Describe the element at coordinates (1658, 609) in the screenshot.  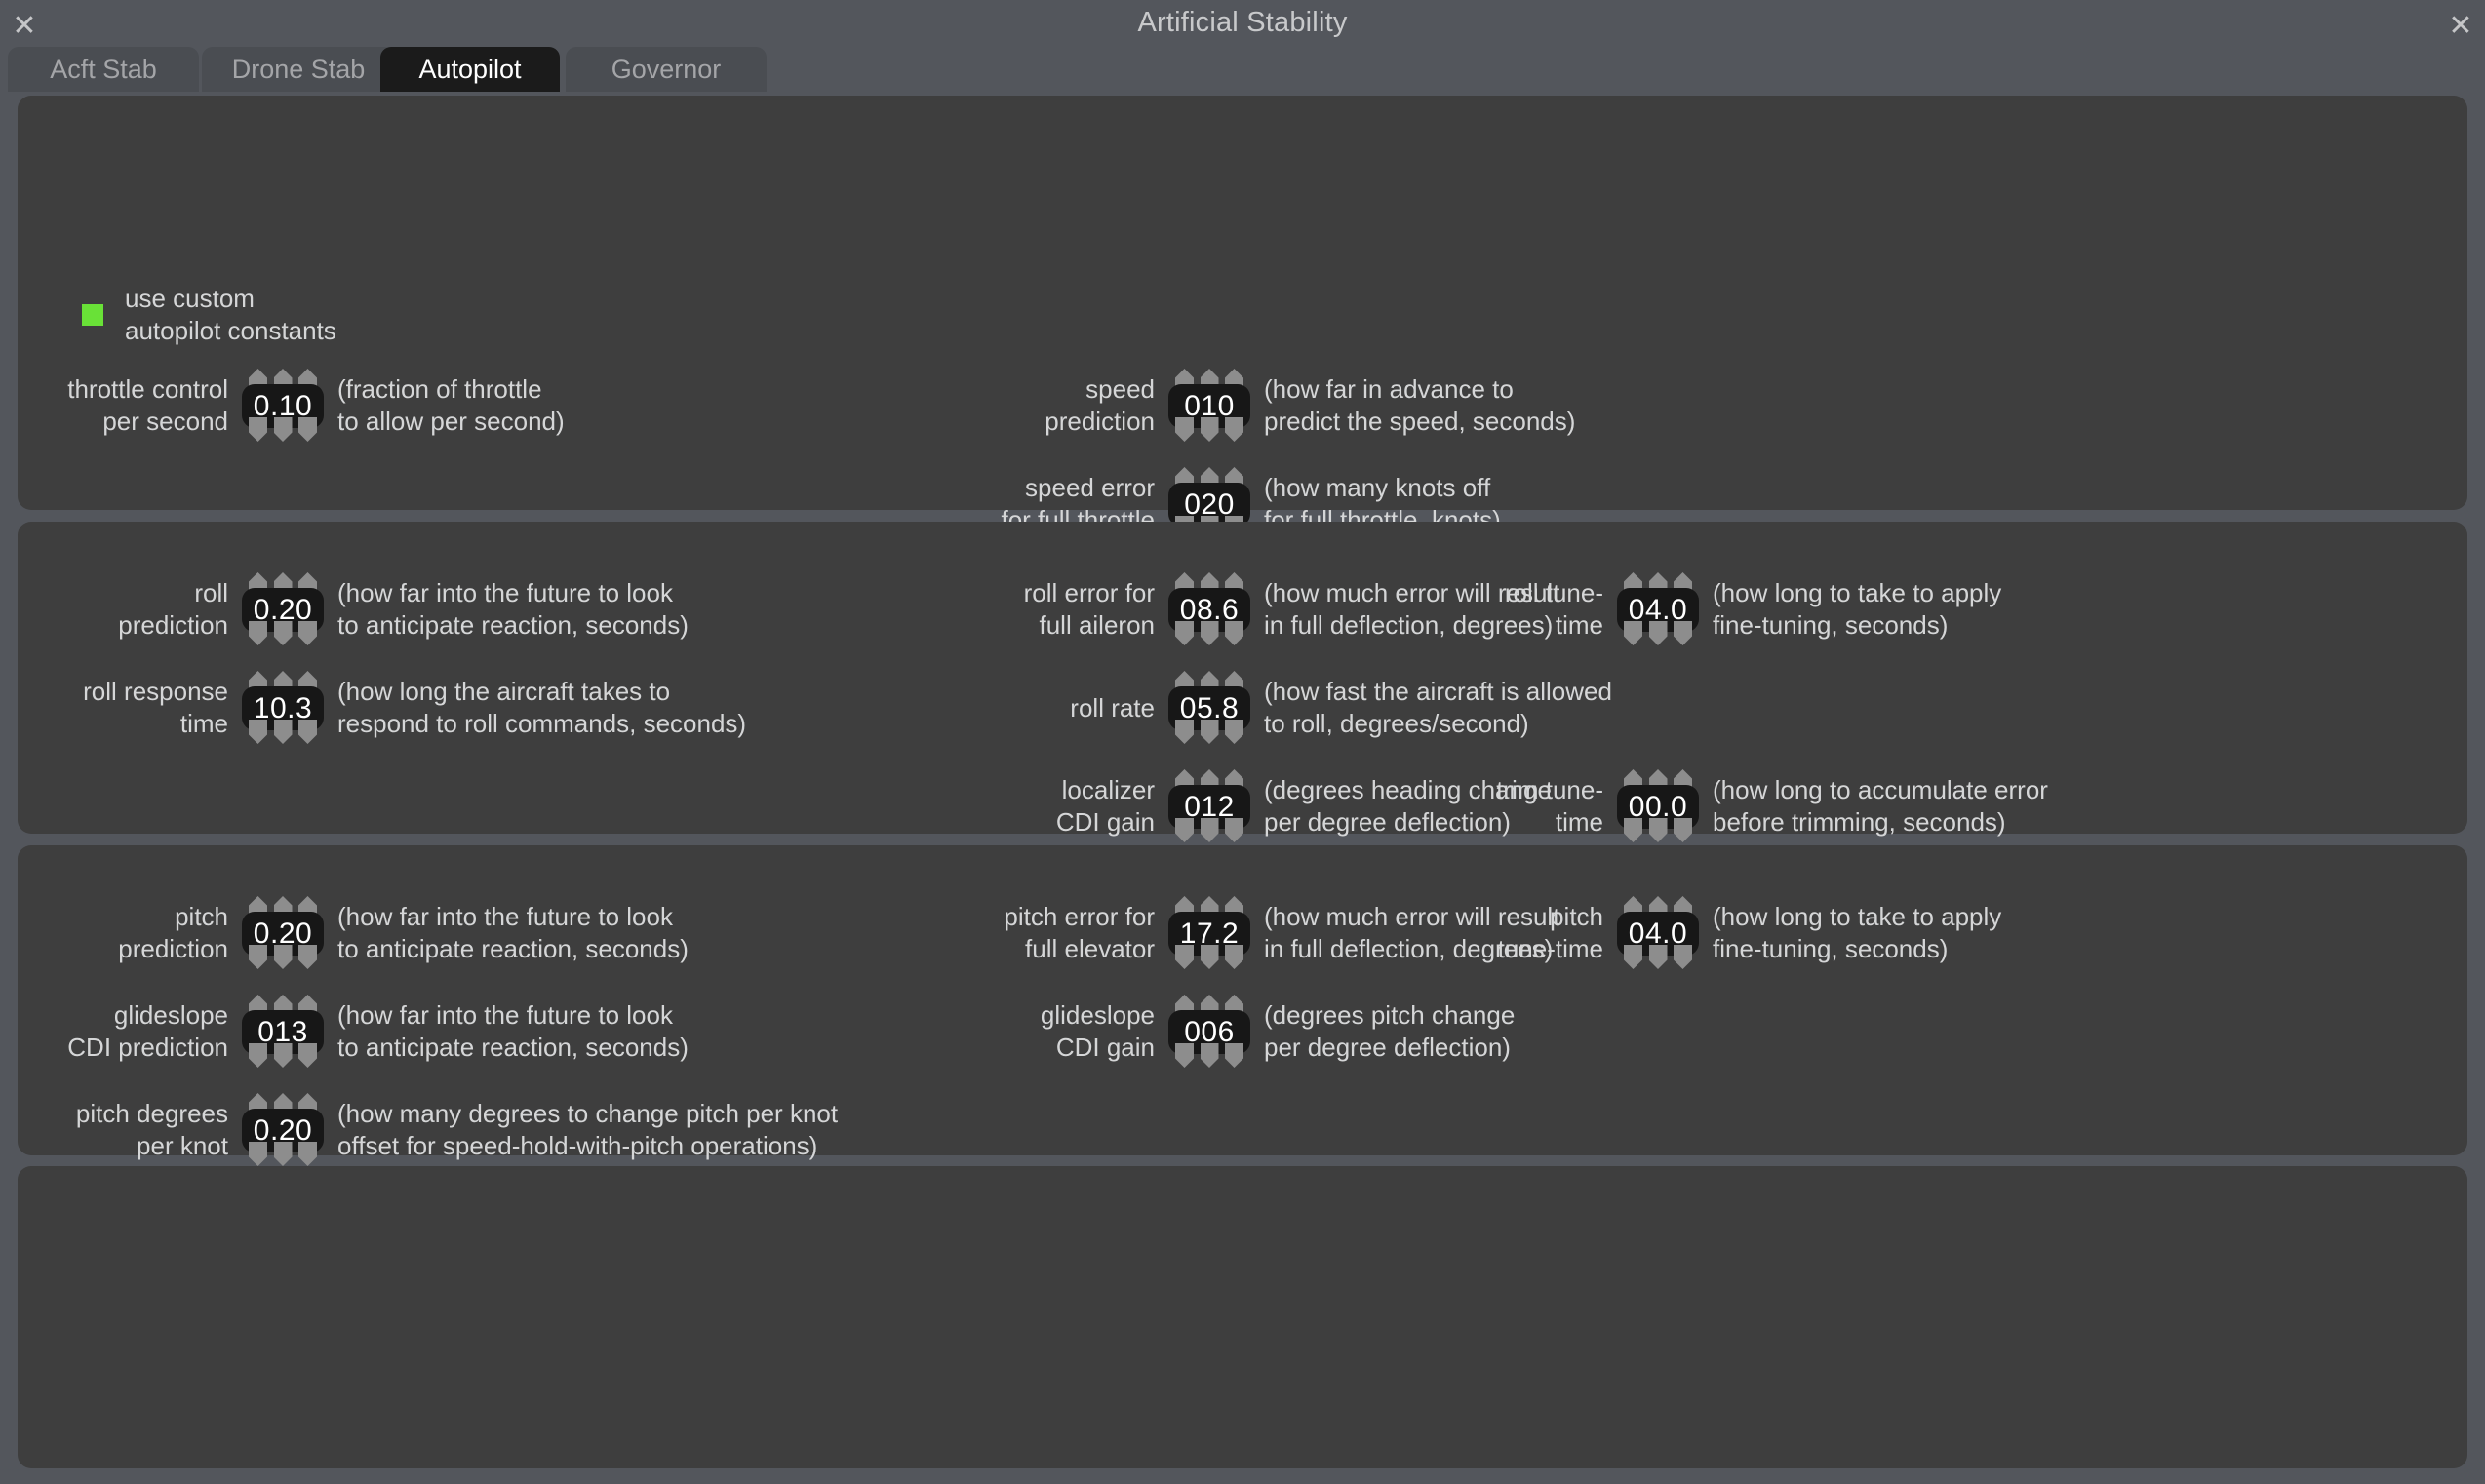
I see `roll-tune-time-stepper: 04.0` at that location.